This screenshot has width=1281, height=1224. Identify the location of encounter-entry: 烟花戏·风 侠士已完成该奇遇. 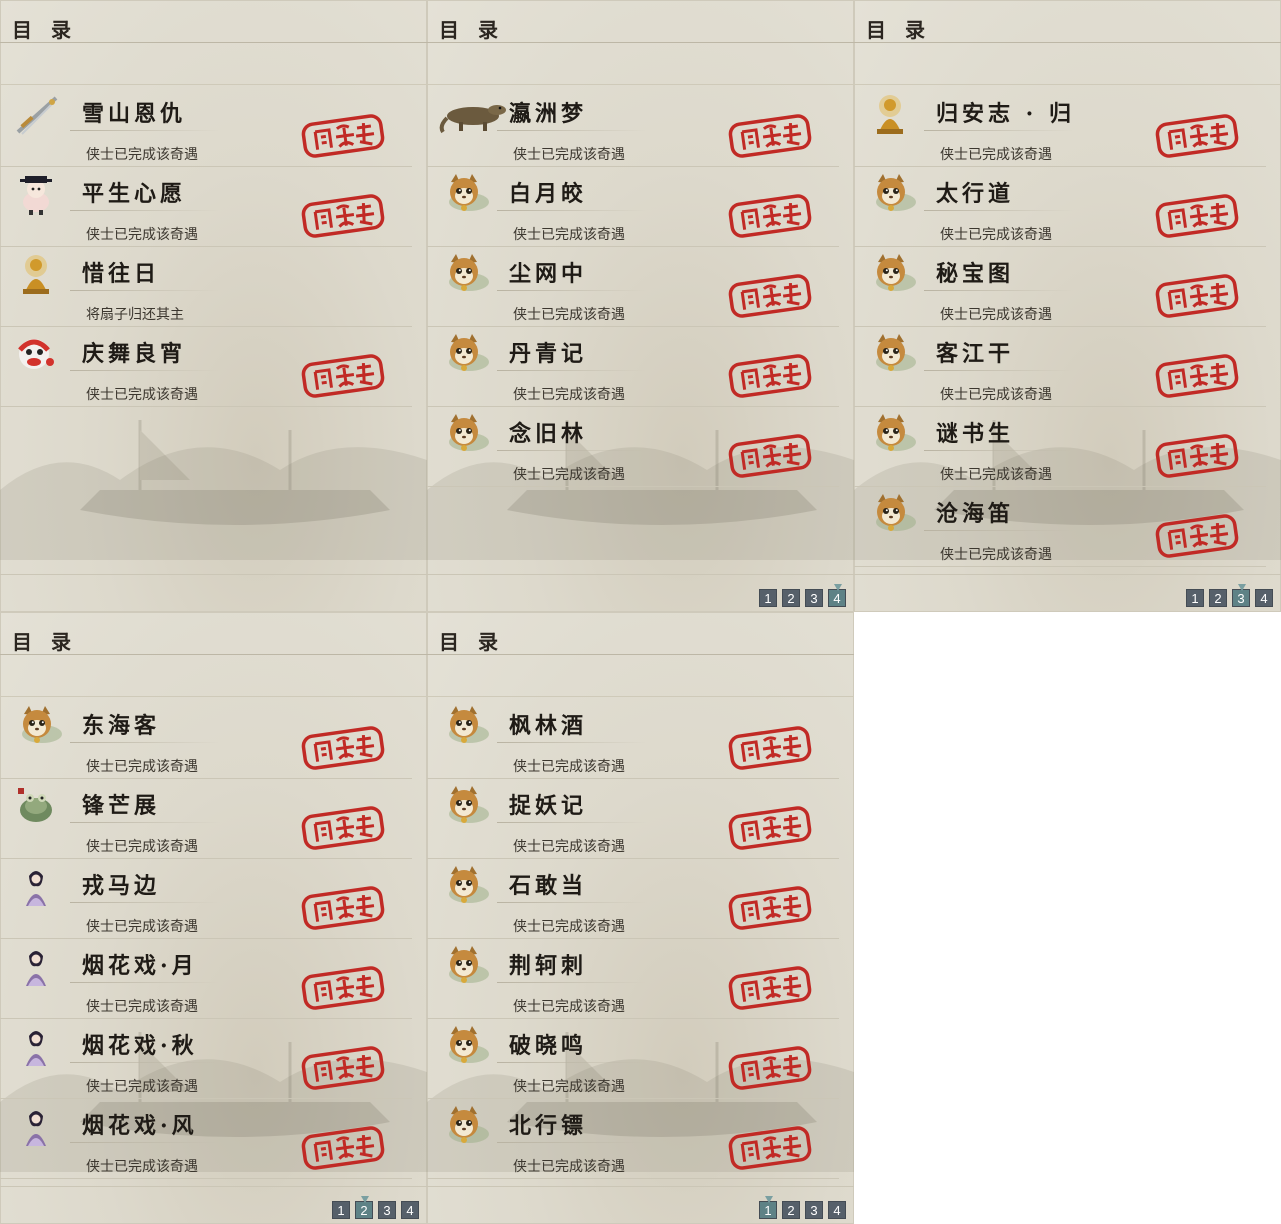
(206, 1138).